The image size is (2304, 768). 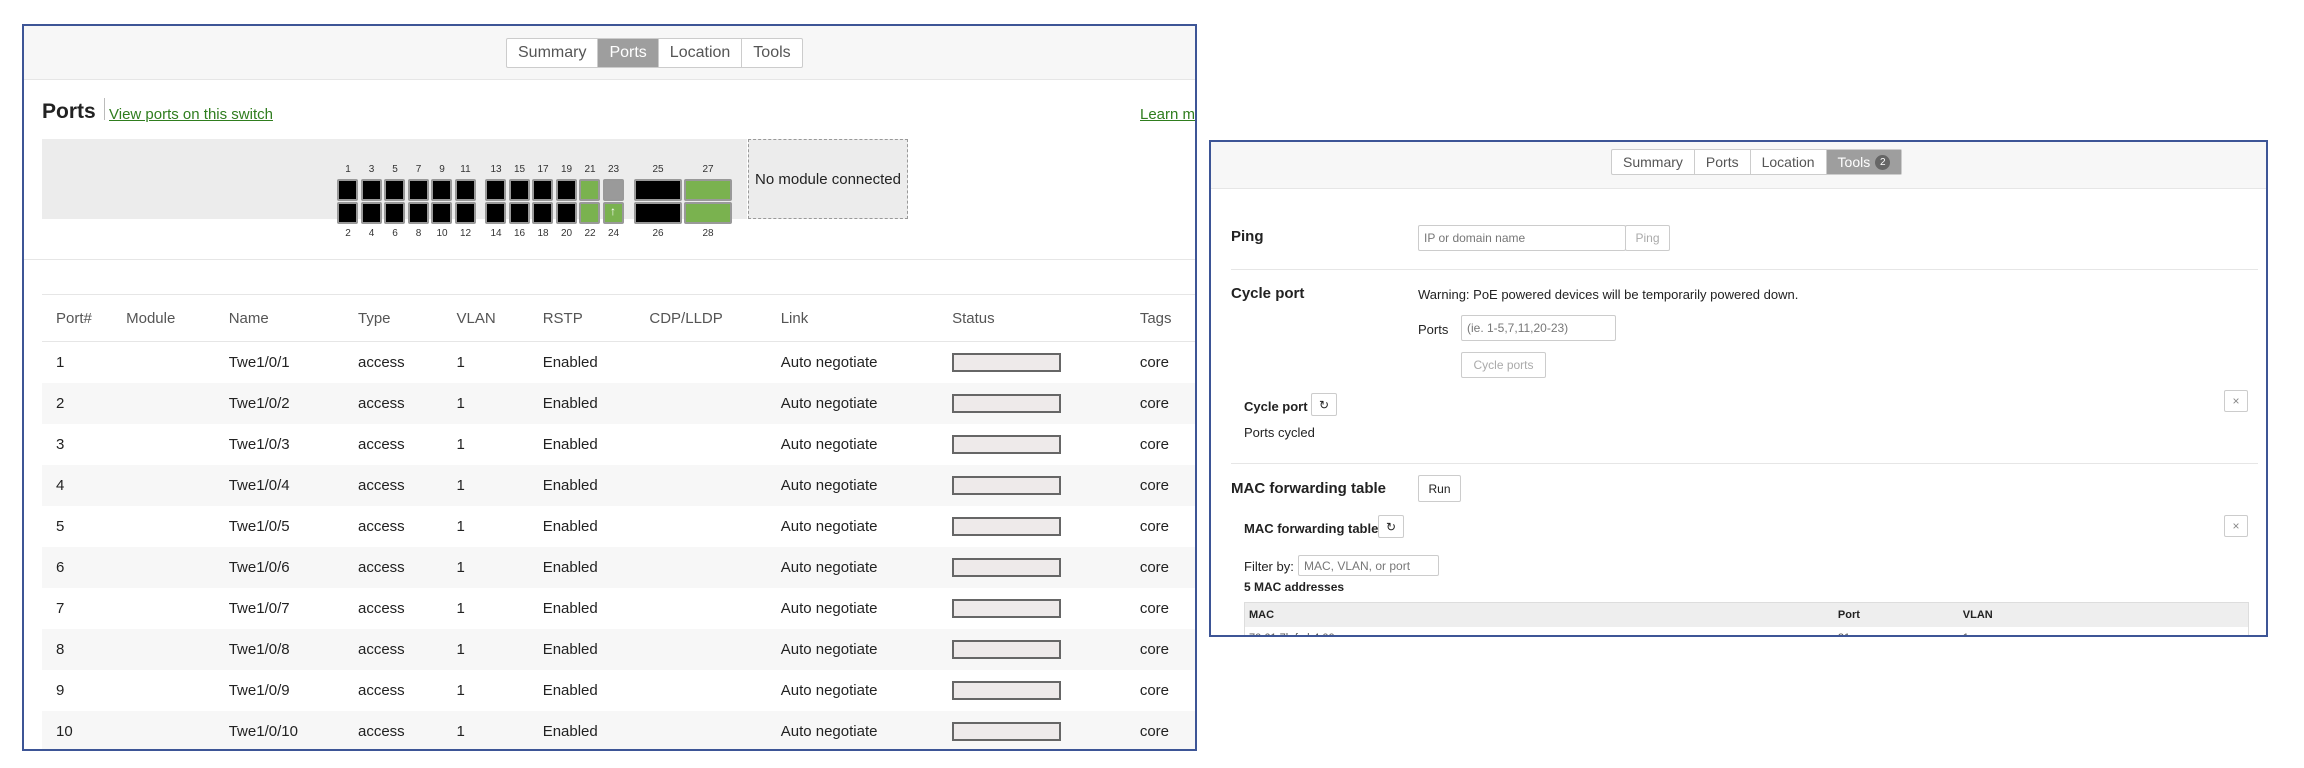 I want to click on column-header-status: Status, so click(x=1046, y=318).